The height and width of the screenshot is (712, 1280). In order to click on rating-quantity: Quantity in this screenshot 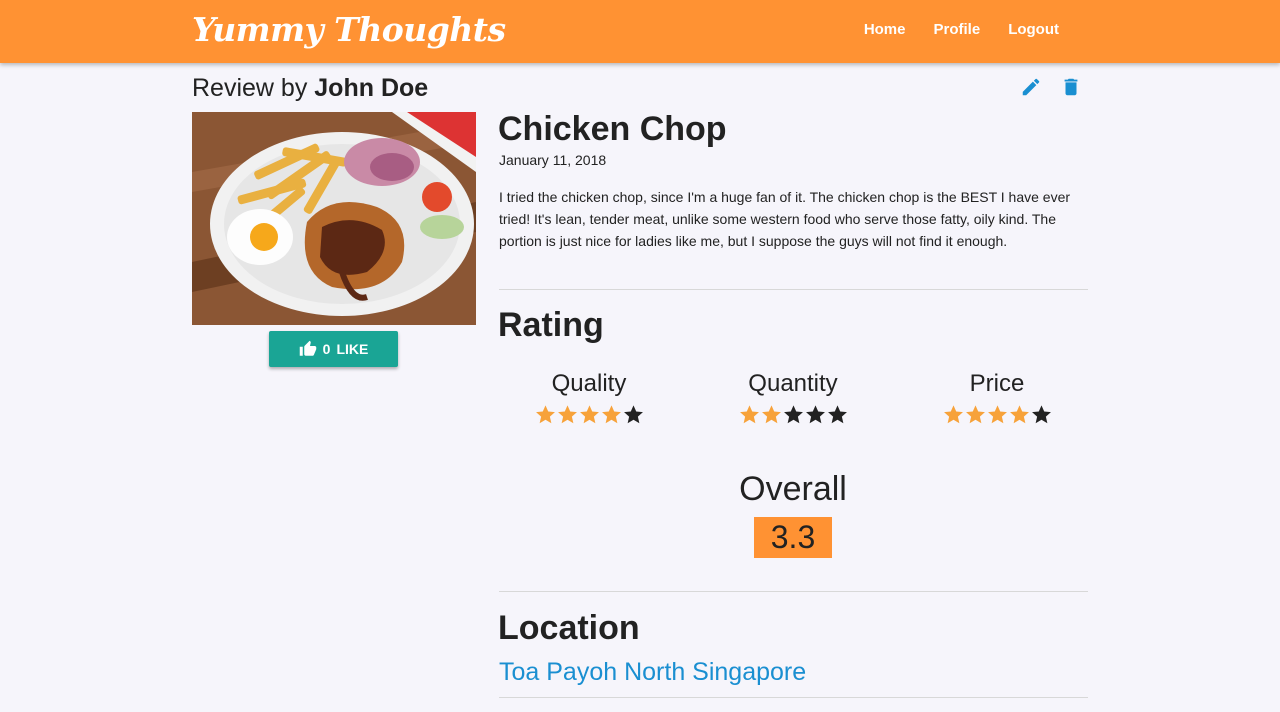, I will do `click(793, 397)`.